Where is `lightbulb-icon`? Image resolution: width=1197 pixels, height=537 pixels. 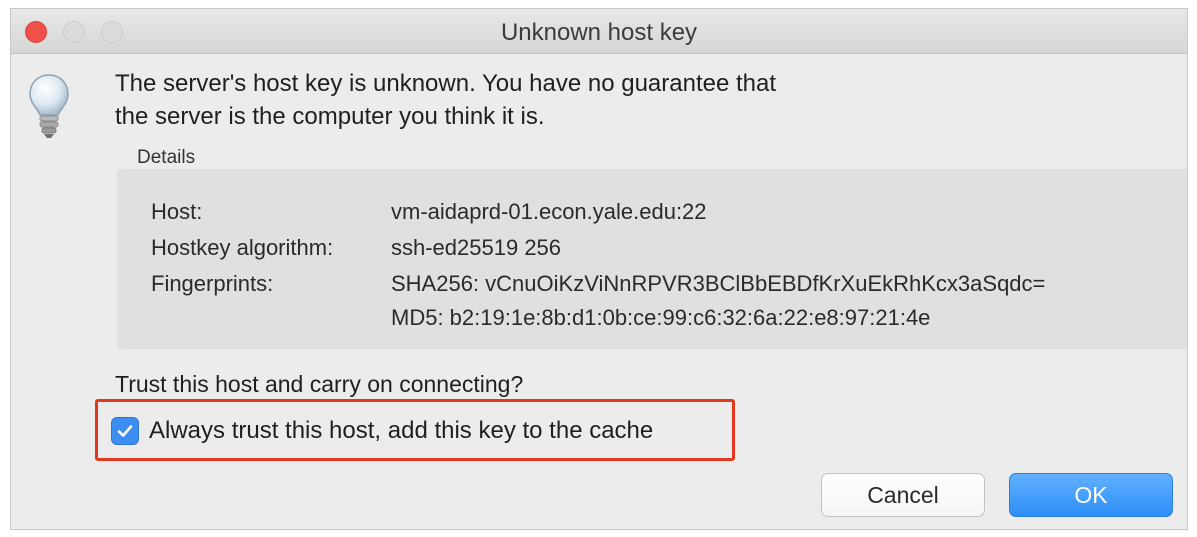
lightbulb-icon is located at coordinates (49, 106).